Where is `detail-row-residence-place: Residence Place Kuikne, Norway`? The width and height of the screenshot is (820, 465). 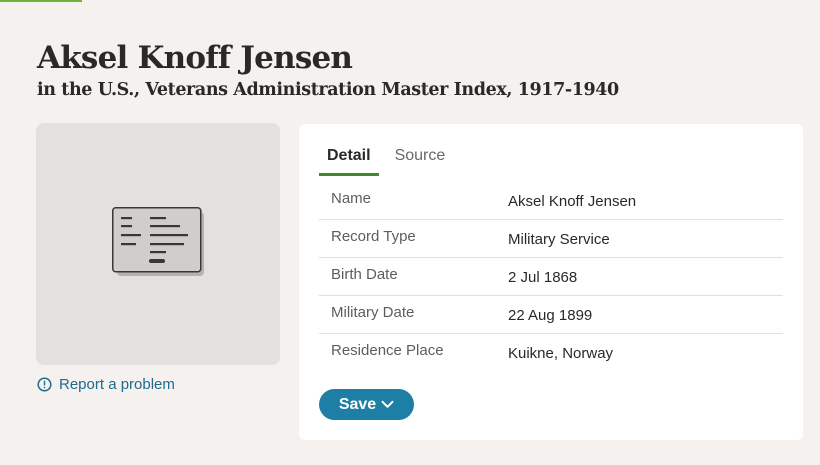
detail-row-residence-place: Residence Place Kuikne, Norway is located at coordinates (551, 352).